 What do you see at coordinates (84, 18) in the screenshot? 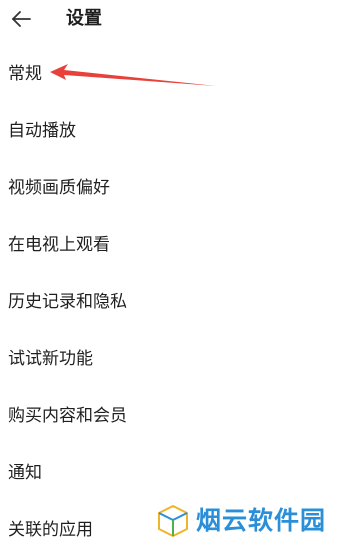
I see `page-title: 设置` at bounding box center [84, 18].